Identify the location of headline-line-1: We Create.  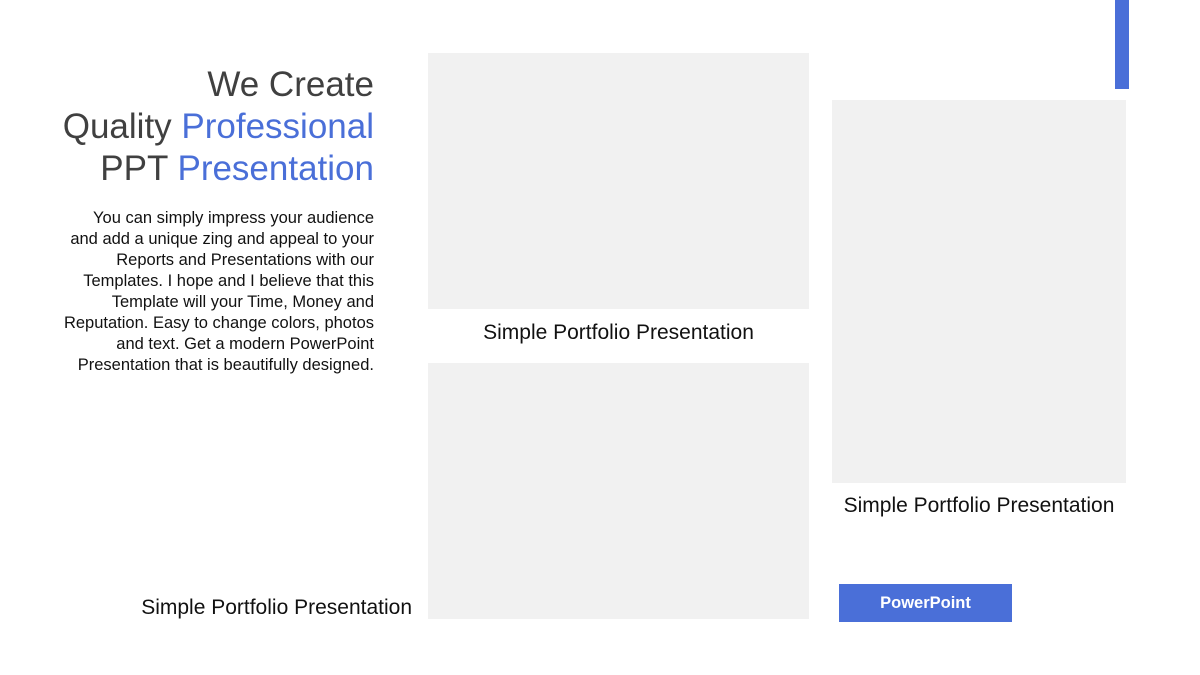
(290, 84).